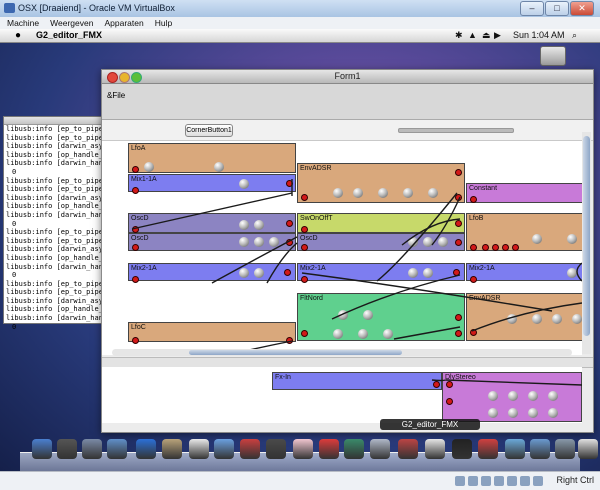  I want to click on mission-control-icon, so click(303, 449).